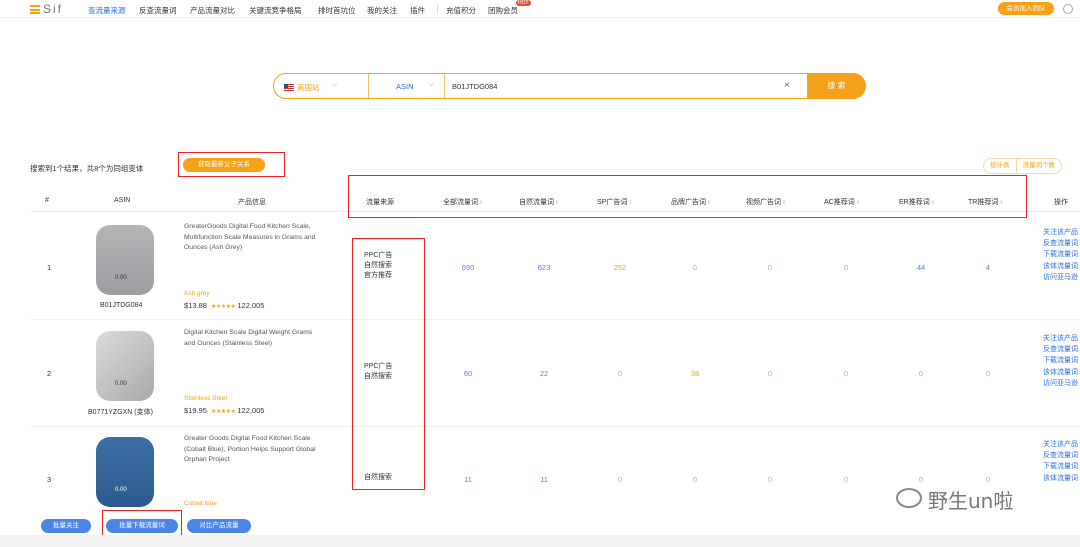 This screenshot has width=1080, height=547. I want to click on row-index: 1, so click(49, 267).